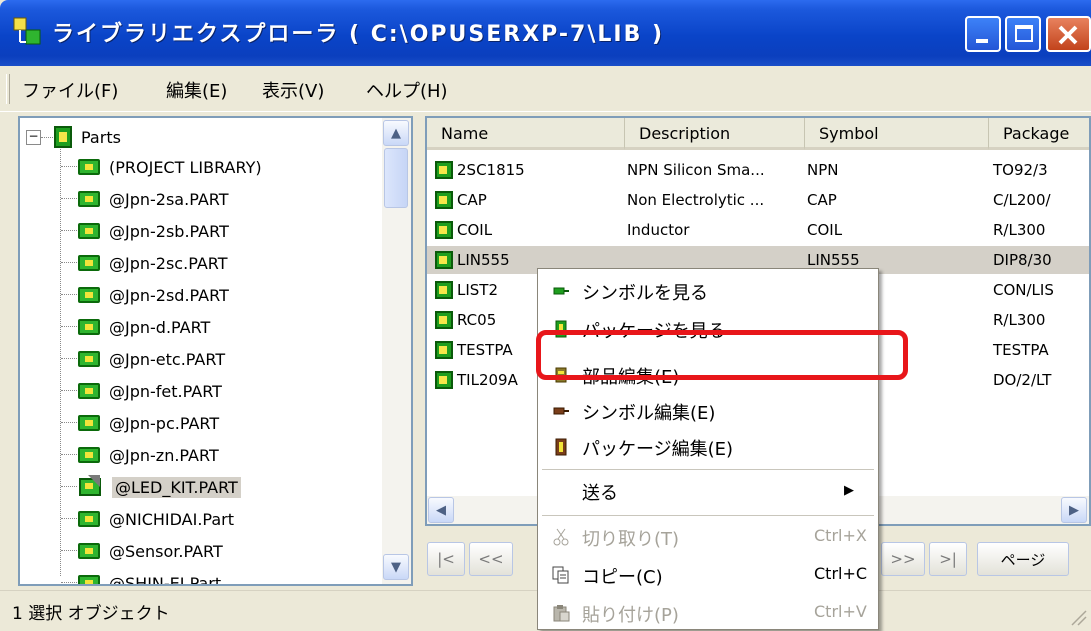 The width and height of the screenshot is (1091, 631). Describe the element at coordinates (1023, 34) in the screenshot. I see `maximize-button` at that location.